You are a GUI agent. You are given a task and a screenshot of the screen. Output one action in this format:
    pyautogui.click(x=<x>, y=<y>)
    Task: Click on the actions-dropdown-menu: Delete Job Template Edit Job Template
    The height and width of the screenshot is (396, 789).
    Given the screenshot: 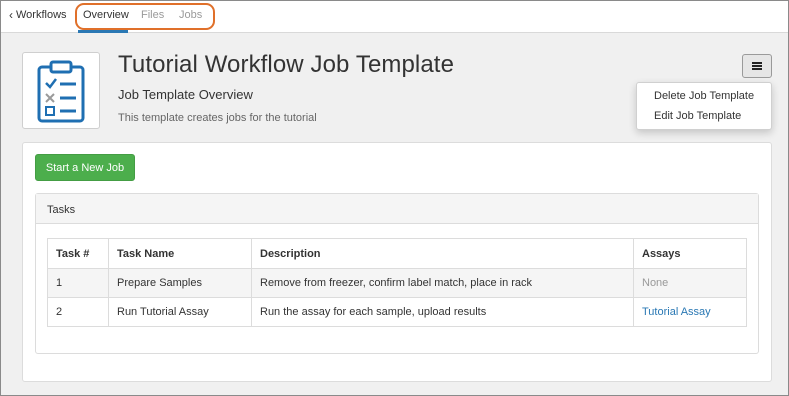 What is the action you would take?
    pyautogui.click(x=704, y=106)
    